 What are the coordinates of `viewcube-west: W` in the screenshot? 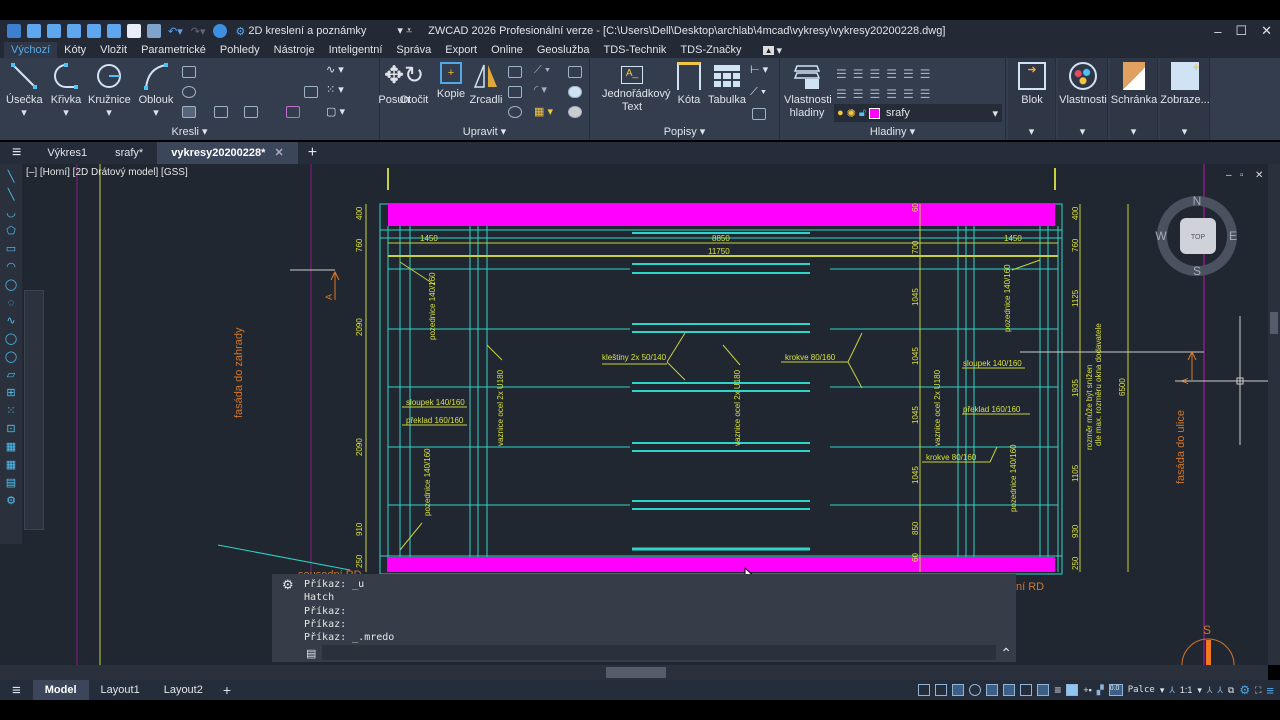 It's located at (1161, 236).